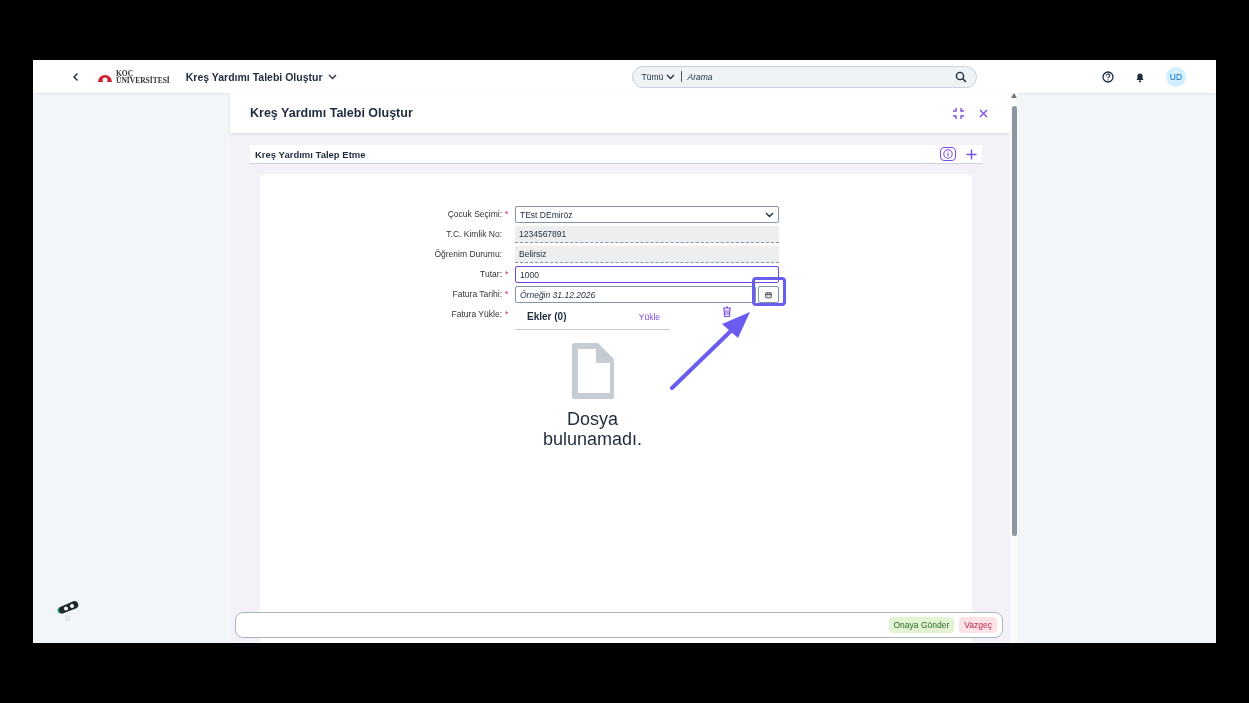 This screenshot has width=1249, height=703. What do you see at coordinates (978, 625) in the screenshot?
I see `cancel-button: Vazgeç` at bounding box center [978, 625].